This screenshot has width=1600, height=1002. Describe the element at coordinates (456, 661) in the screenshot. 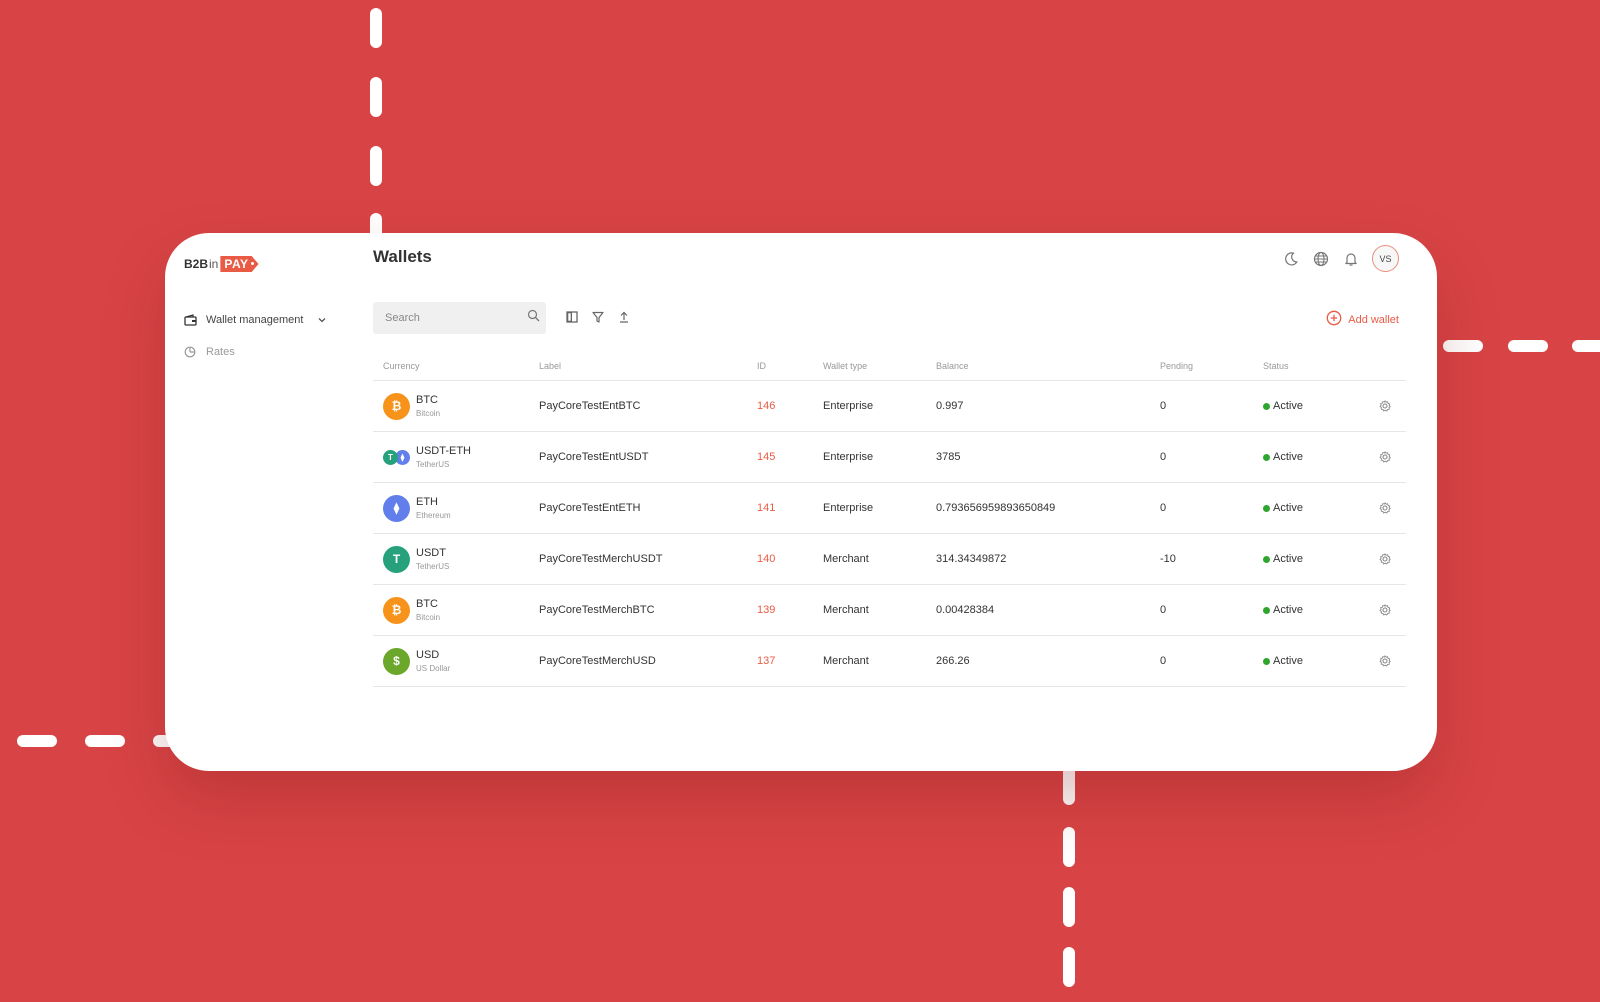

I see `currency-cell: $ USD US Dollar` at that location.